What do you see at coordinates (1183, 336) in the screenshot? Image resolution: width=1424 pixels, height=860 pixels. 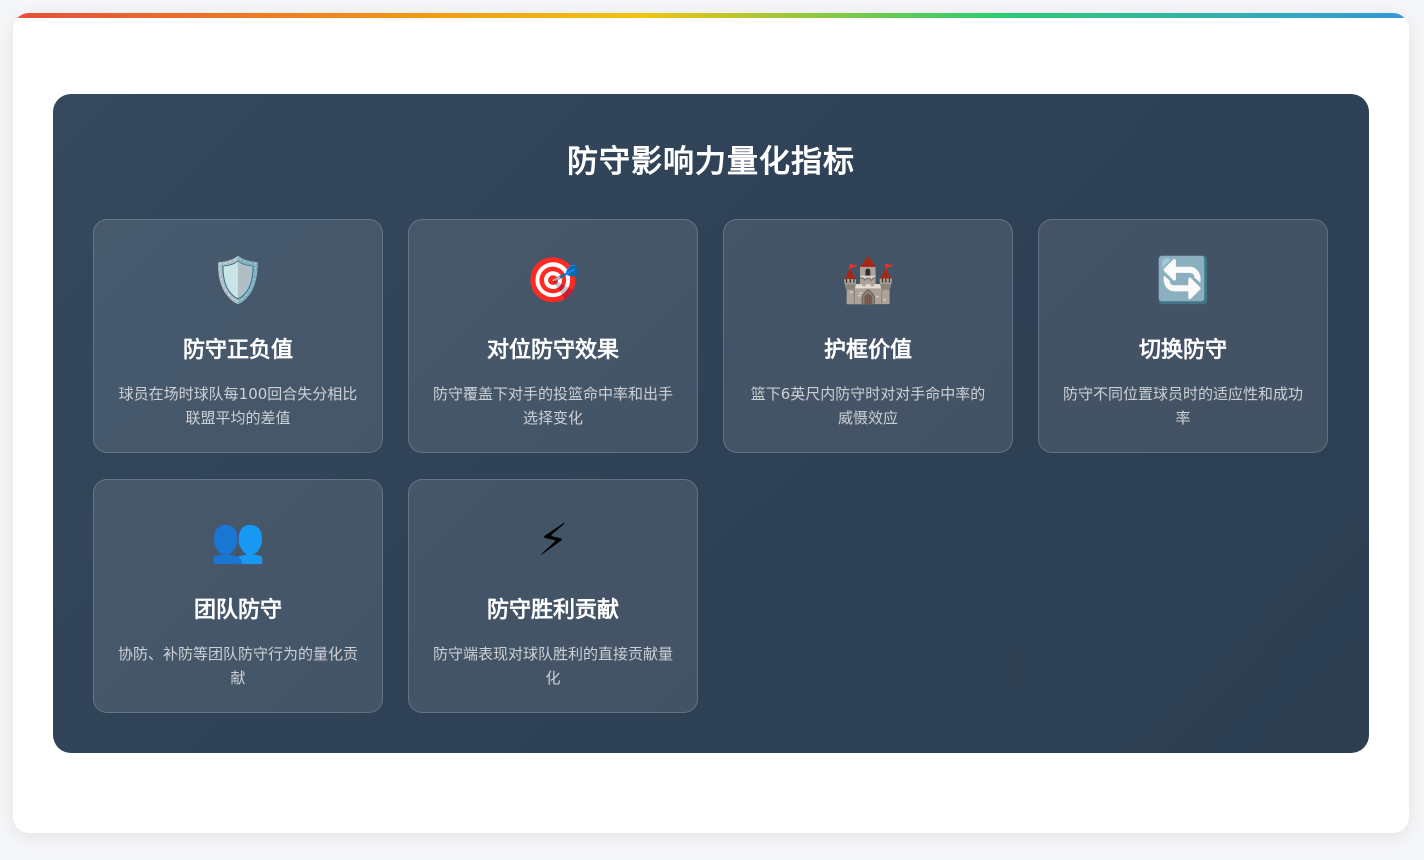 I see `metric-card-switch-defense: 🔄 切换防守 防守不同位置球员时的适应性和成功率` at bounding box center [1183, 336].